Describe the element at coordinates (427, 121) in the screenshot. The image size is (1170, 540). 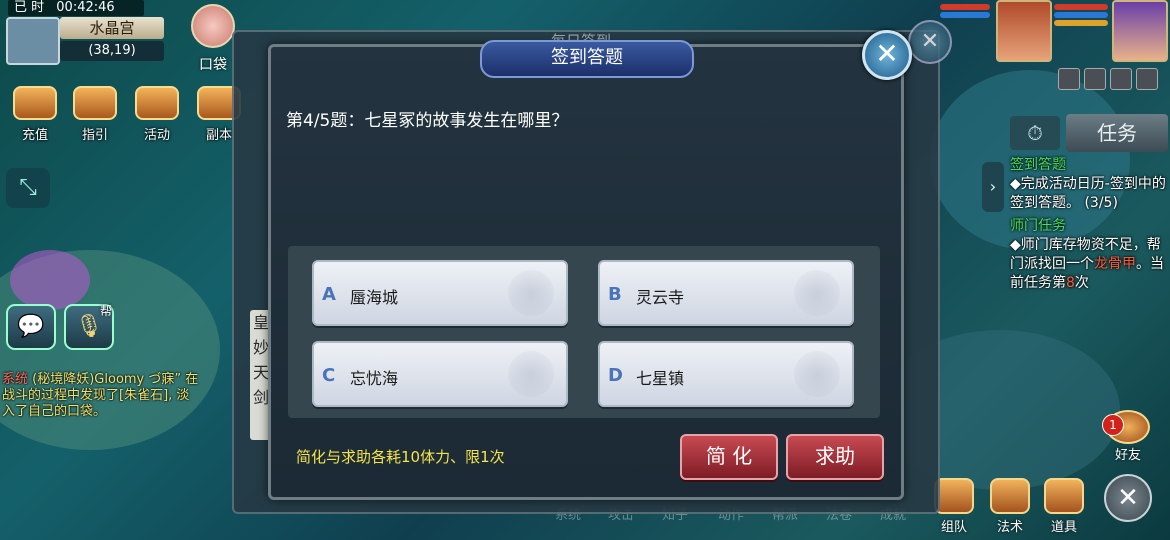
I see `quiz-question: 第4/5题：七星冢的故事发生在哪里？` at that location.